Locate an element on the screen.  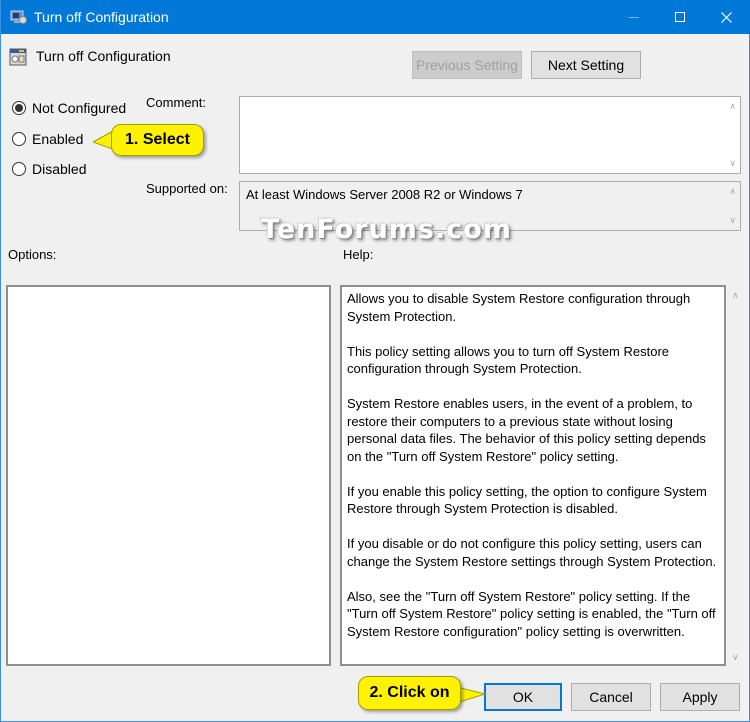
comment-textarea: ∧ ∨ is located at coordinates (490, 135).